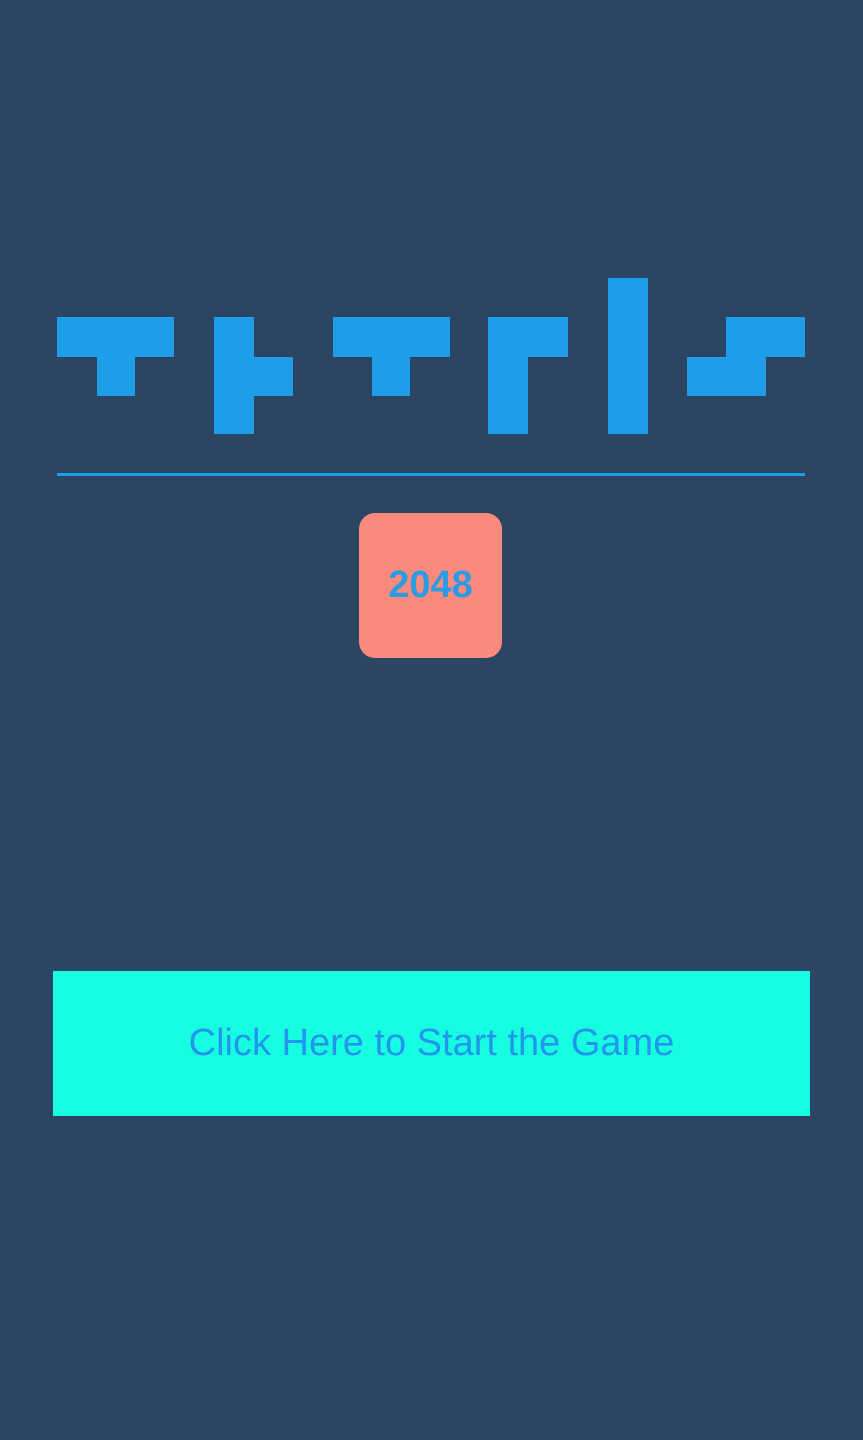  What do you see at coordinates (115, 337) in the screenshot?
I see `logo-block-t` at bounding box center [115, 337].